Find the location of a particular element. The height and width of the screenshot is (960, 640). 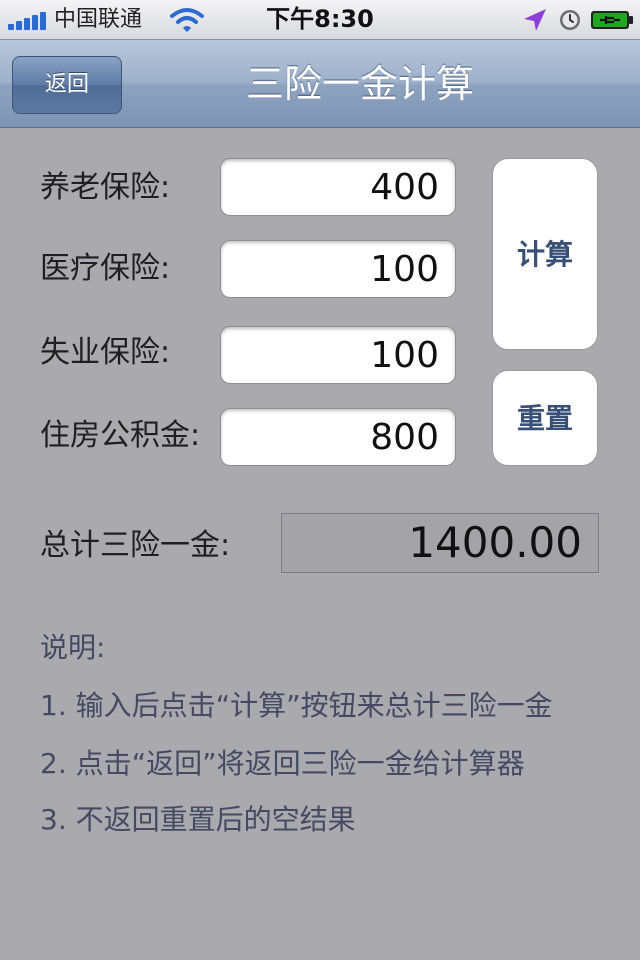

unemployment-insurance-input: 100 is located at coordinates (338, 355).